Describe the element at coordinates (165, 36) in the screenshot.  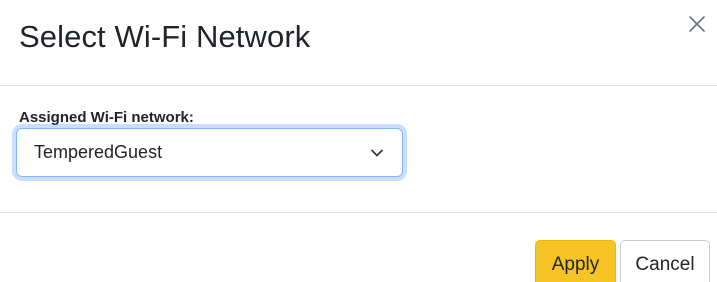
I see `dialog-title: Select Wi-Fi Network` at that location.